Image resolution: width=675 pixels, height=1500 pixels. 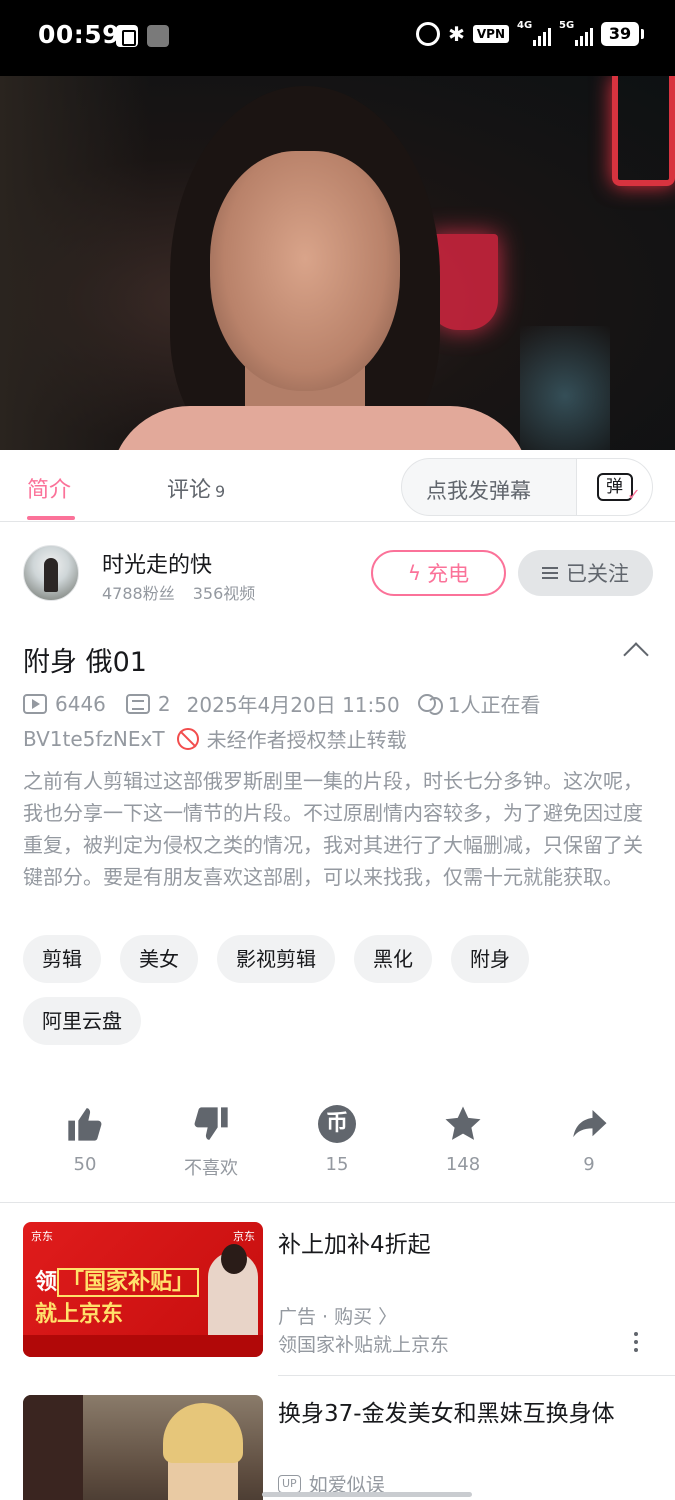 I want to click on charge-button: ϟ 充电, so click(x=438, y=573).